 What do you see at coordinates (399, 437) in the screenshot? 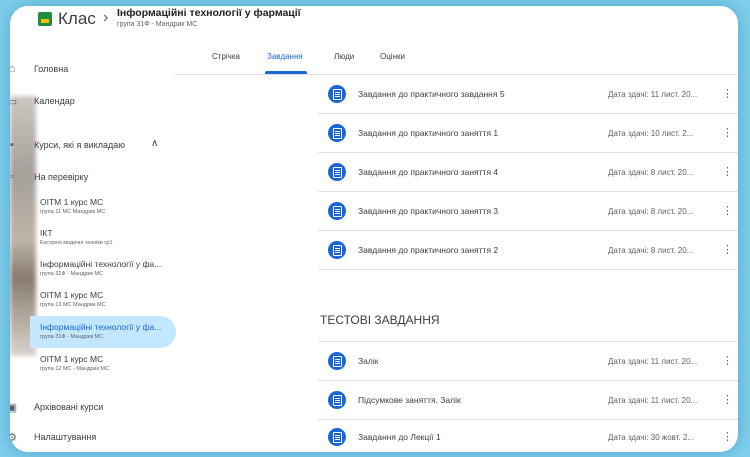
I see `assignment-title: Завдання до Лекції 1` at bounding box center [399, 437].